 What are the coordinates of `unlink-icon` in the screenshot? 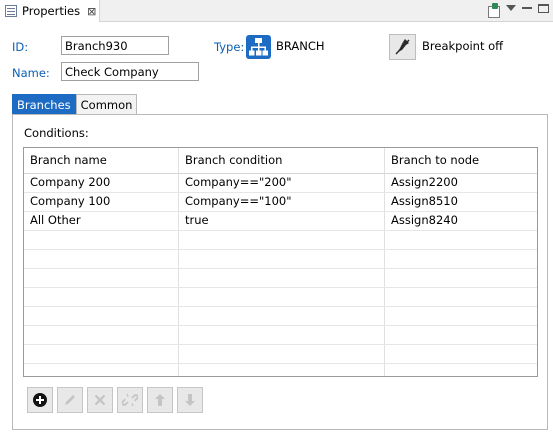 It's located at (130, 400).